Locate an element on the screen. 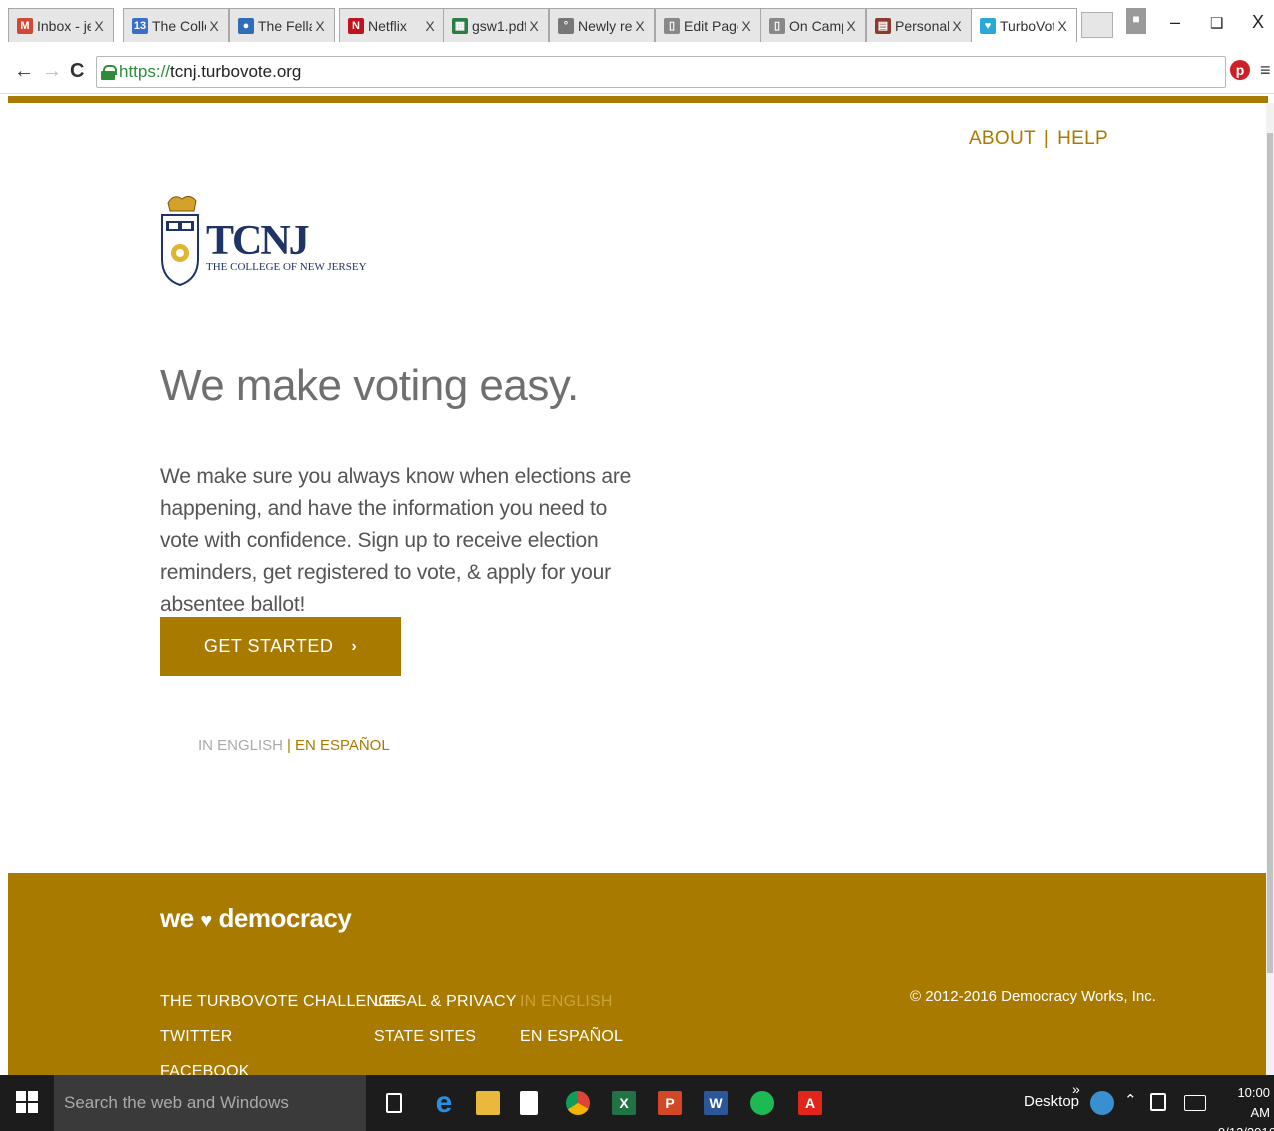 This screenshot has width=1274, height=1131. forward-icon: → is located at coordinates (52, 71).